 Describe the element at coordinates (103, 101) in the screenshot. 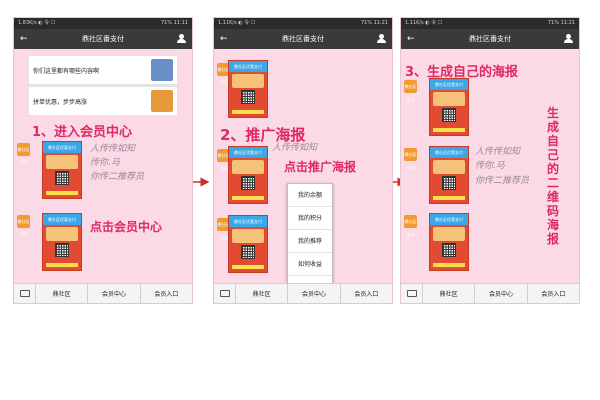

I see `article-card: 拼单优惠，步步高涨` at that location.